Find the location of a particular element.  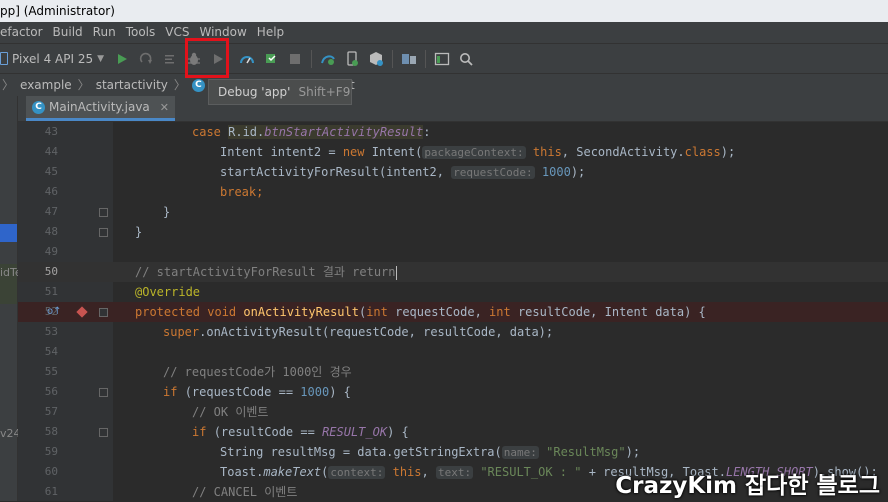

java-class-icon: C is located at coordinates (38, 107).